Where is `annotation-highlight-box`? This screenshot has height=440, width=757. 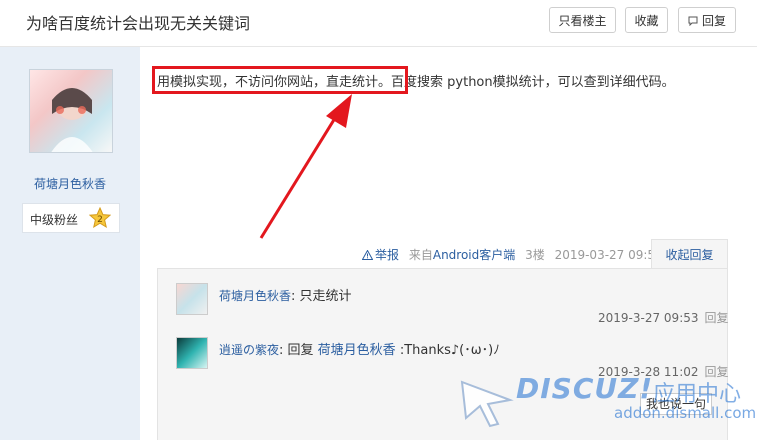 annotation-highlight-box is located at coordinates (280, 80).